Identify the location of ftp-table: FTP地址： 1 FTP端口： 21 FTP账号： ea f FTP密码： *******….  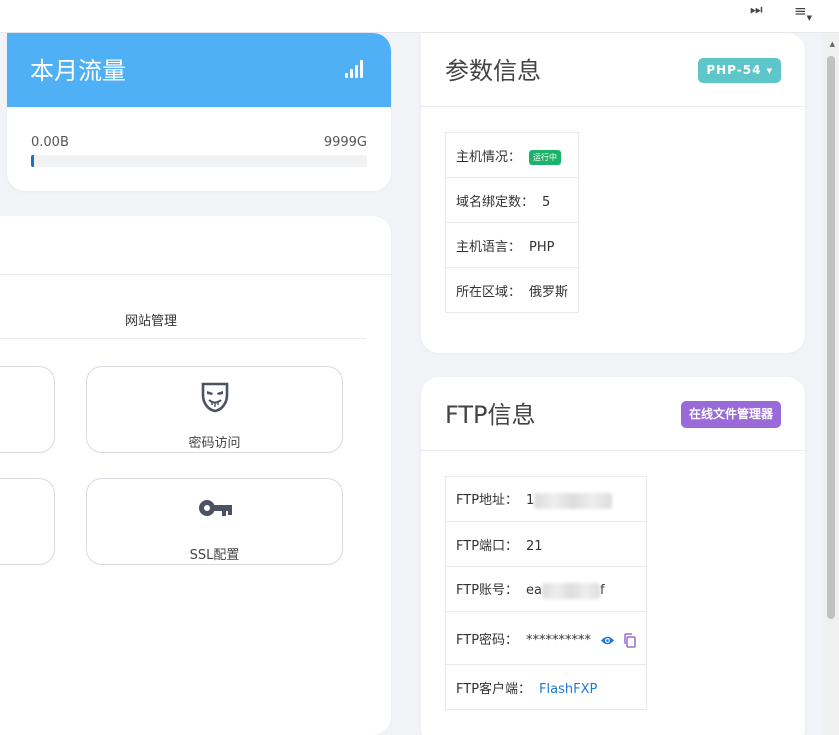
(546, 593).